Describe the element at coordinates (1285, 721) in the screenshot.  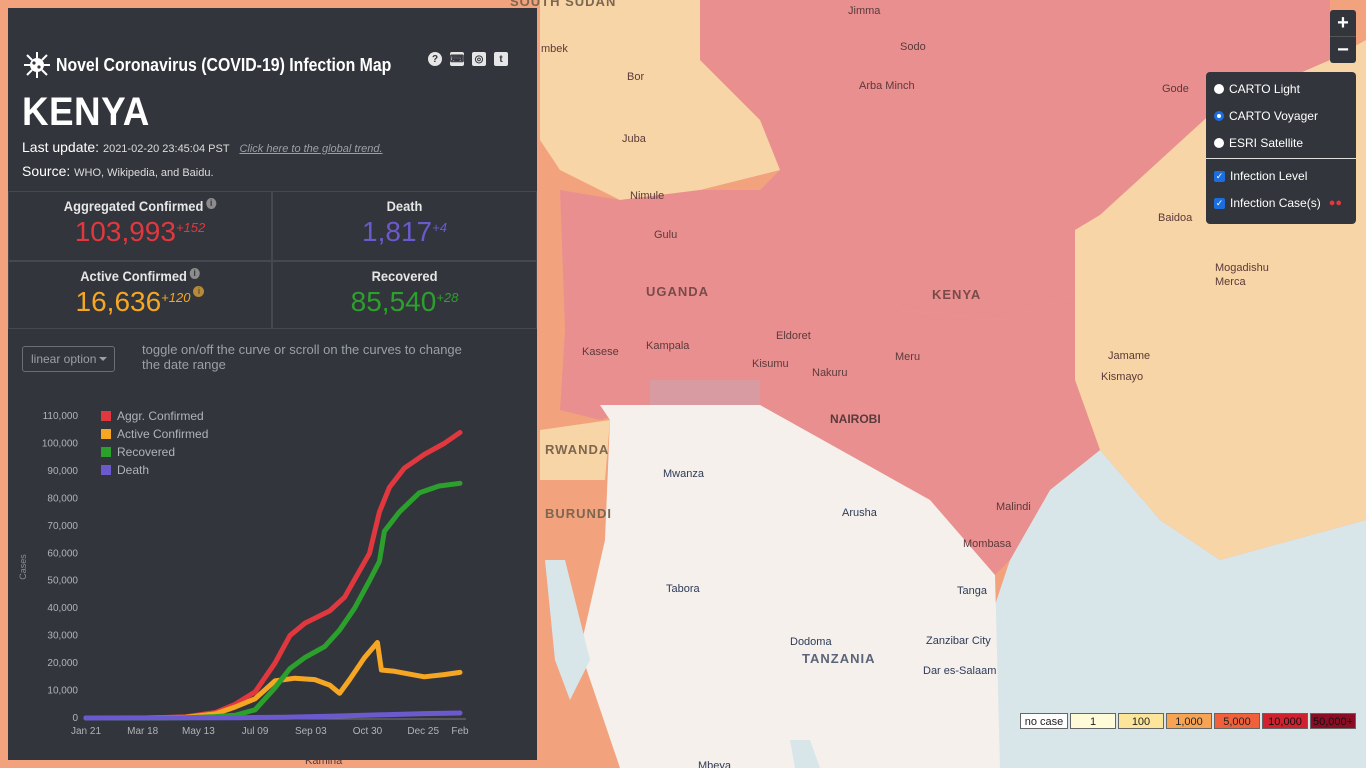
I see `legend-swatch: 10,000` at that location.